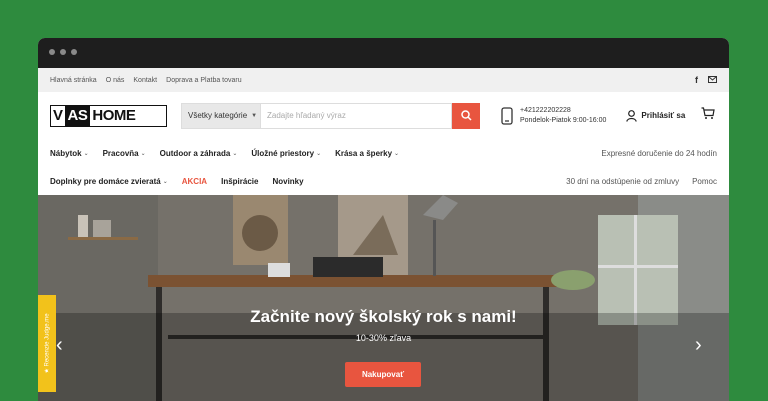 The image size is (768, 401). I want to click on cart-icon, so click(708, 112).